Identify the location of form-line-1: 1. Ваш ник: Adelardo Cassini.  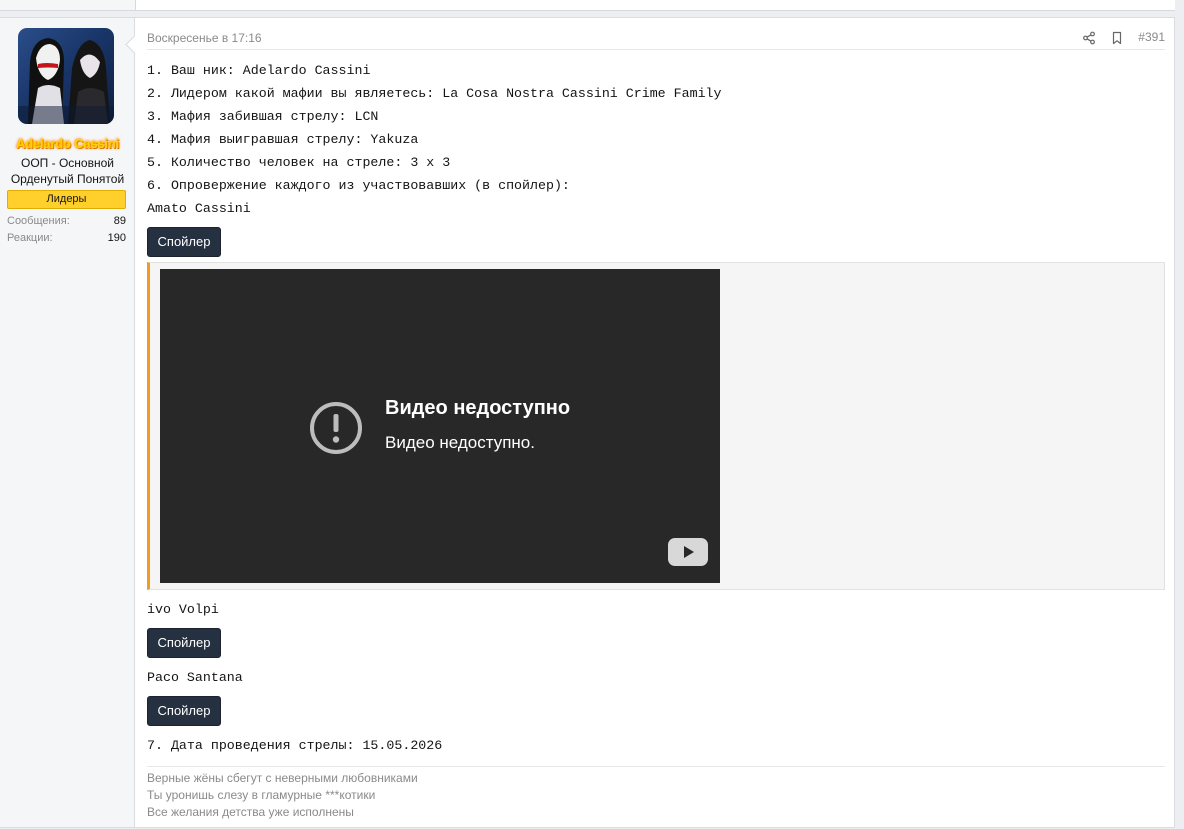
(259, 70).